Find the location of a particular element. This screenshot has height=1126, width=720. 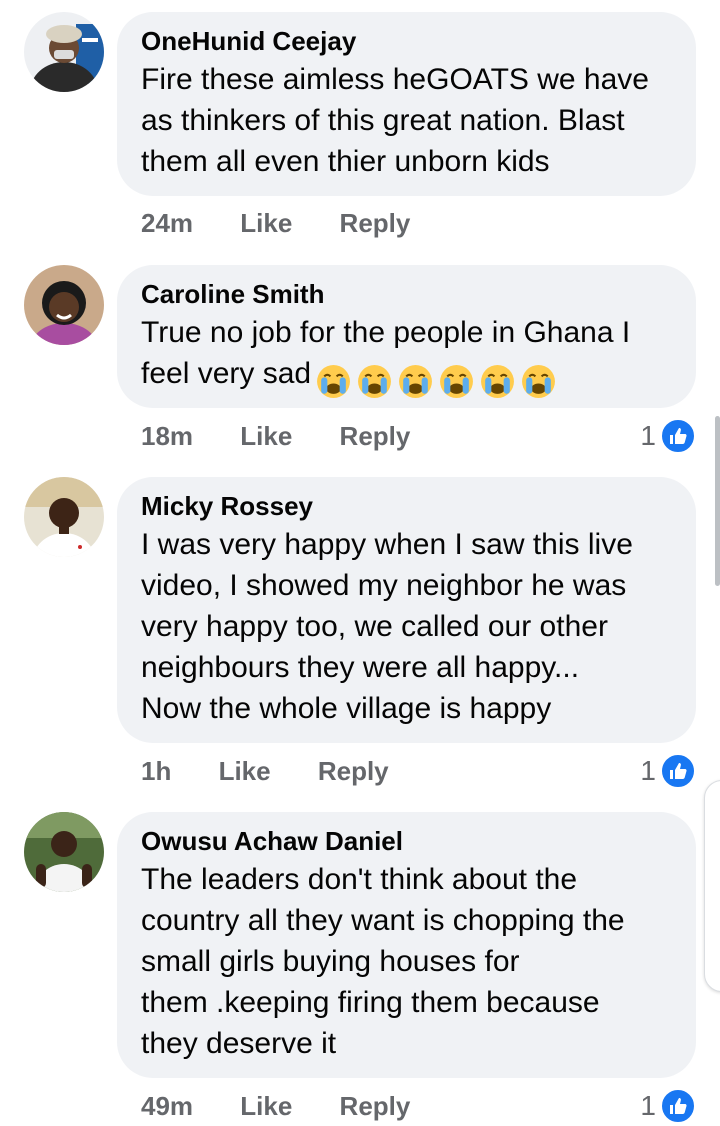

side-panel-edge is located at coordinates (712, 886).